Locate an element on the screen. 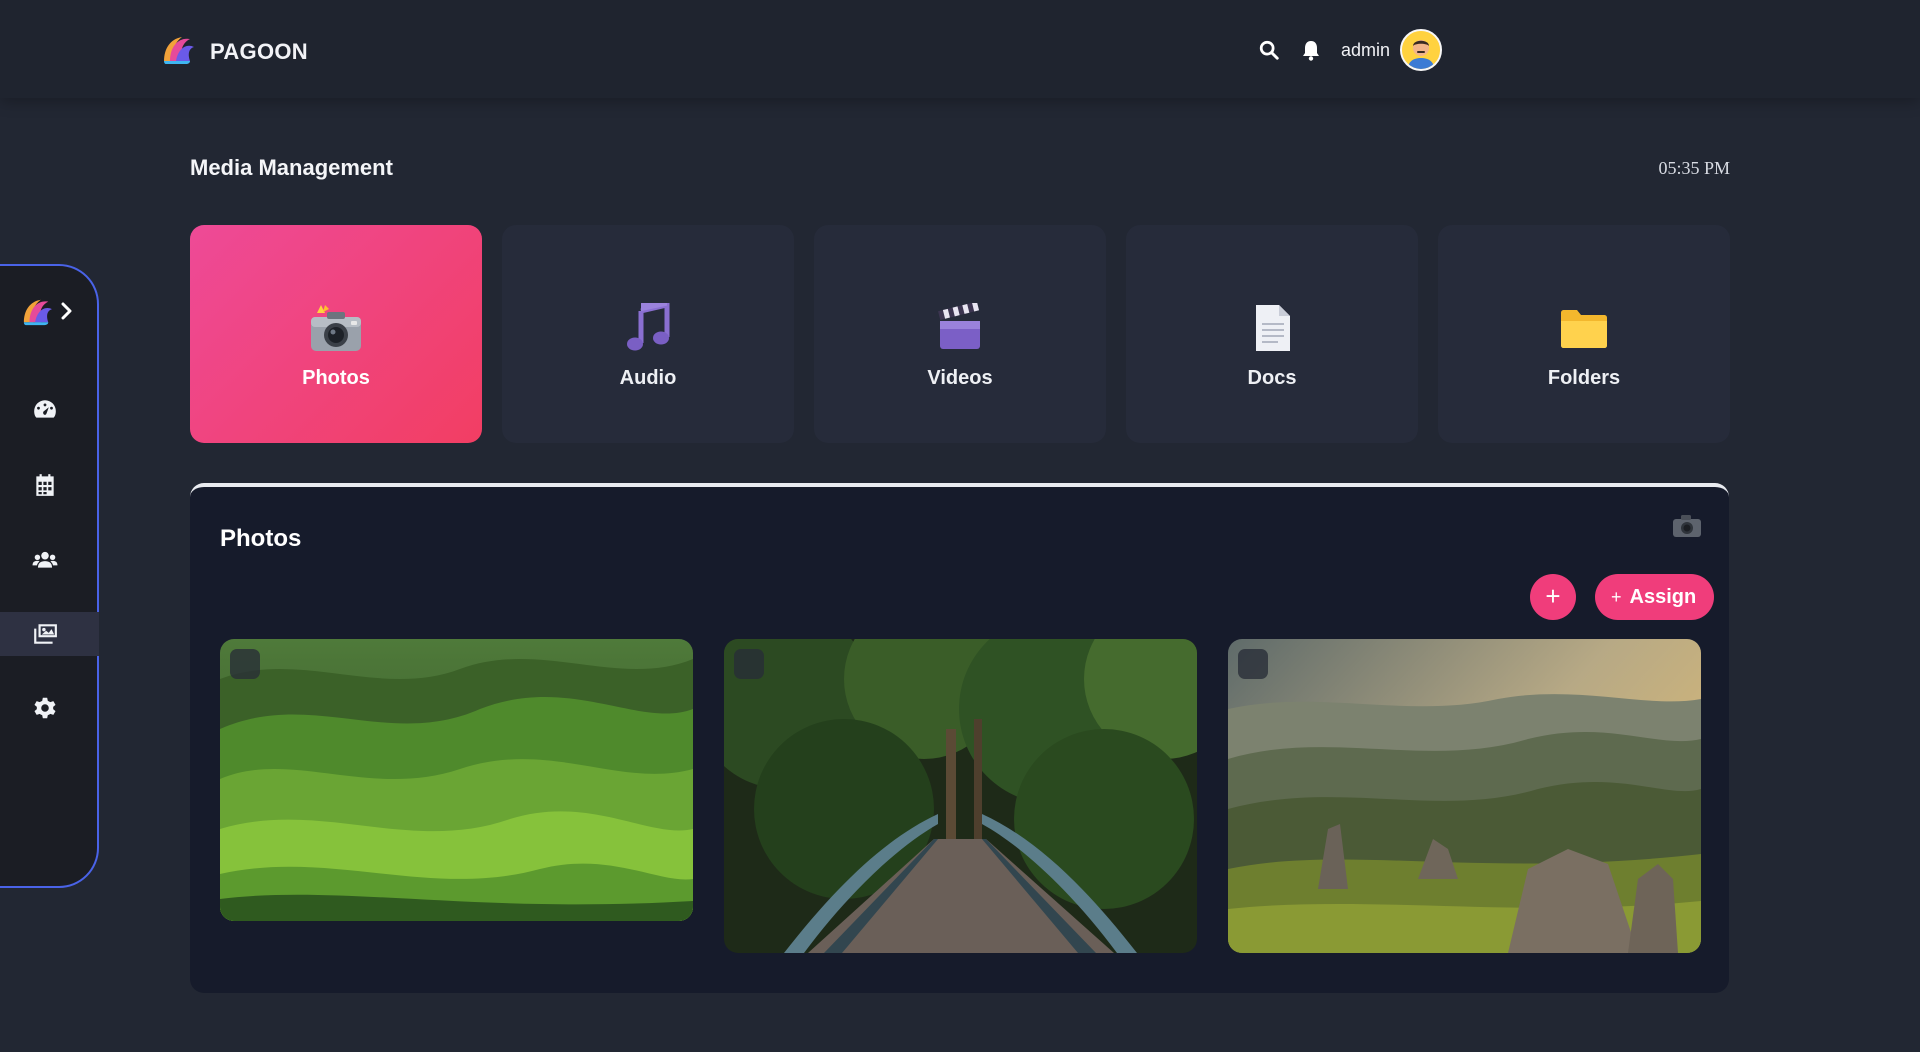 Image resolution: width=1920 pixels, height=1052 pixels. gear-icon is located at coordinates (45, 708).